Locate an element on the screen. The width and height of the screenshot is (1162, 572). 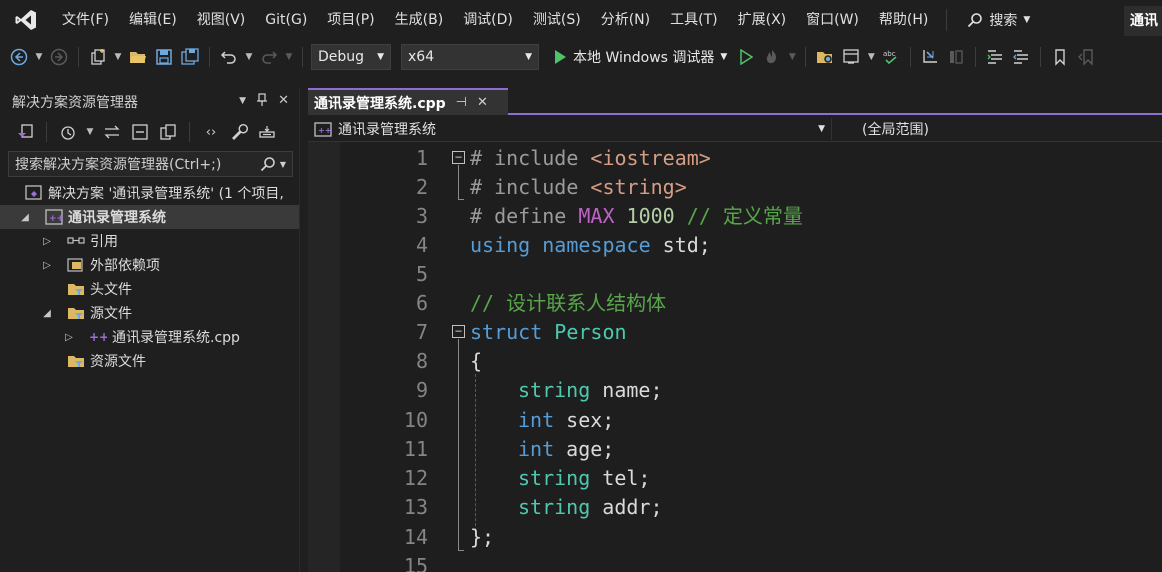
start-without-debugging-icon is located at coordinates (746, 57).